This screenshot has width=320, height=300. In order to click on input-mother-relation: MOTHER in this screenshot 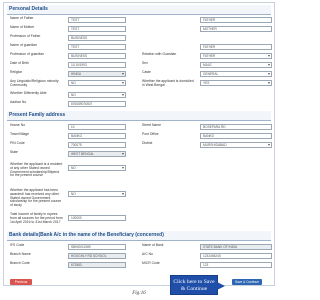, I will do `click(236, 29)`.